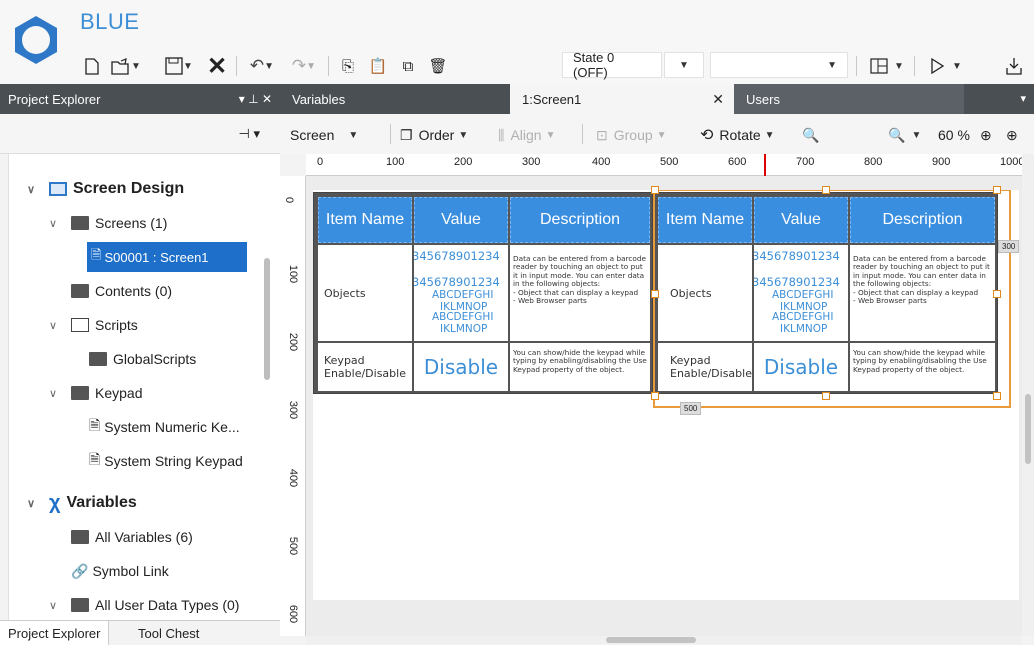  I want to click on rotate-button: ⟲ Rotate ▼, so click(737, 135).